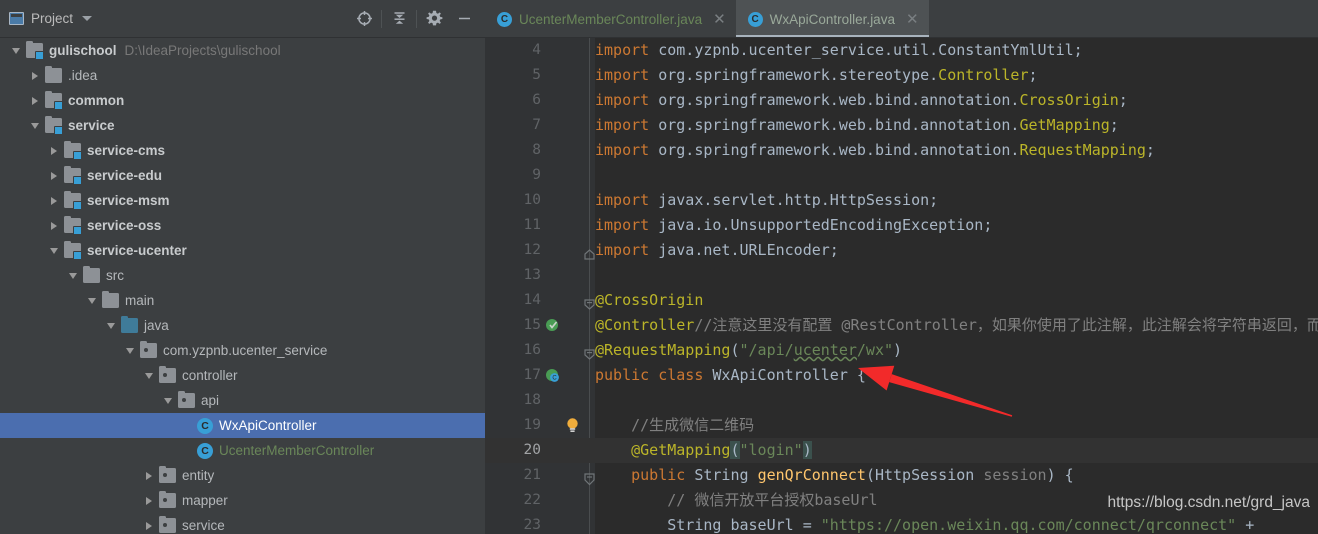 The image size is (1318, 534). What do you see at coordinates (364, 19) in the screenshot?
I see `locate-icon` at bounding box center [364, 19].